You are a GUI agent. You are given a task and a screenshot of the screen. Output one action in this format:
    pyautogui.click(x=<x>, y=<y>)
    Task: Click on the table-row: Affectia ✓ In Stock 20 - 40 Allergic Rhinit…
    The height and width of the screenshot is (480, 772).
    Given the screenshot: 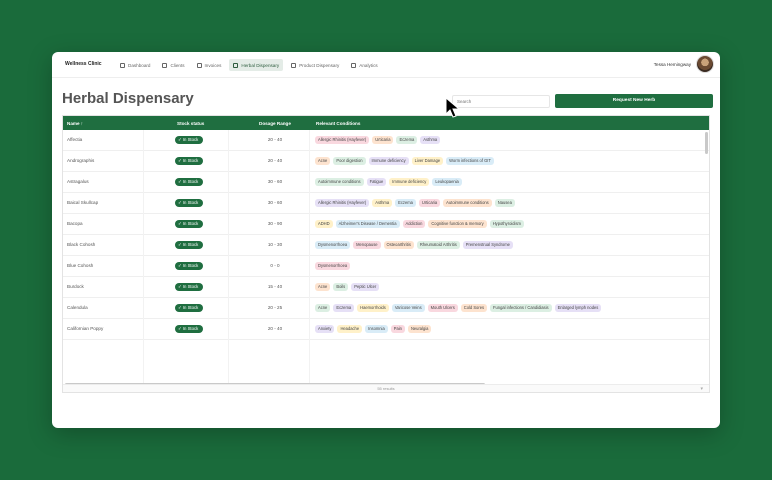 What is the action you would take?
    pyautogui.click(x=386, y=140)
    